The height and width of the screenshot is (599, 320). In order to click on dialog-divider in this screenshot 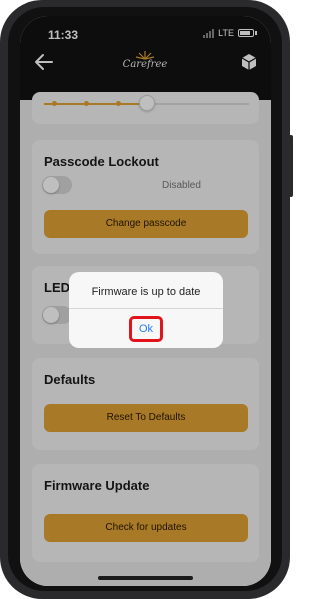, I will do `click(146, 308)`.